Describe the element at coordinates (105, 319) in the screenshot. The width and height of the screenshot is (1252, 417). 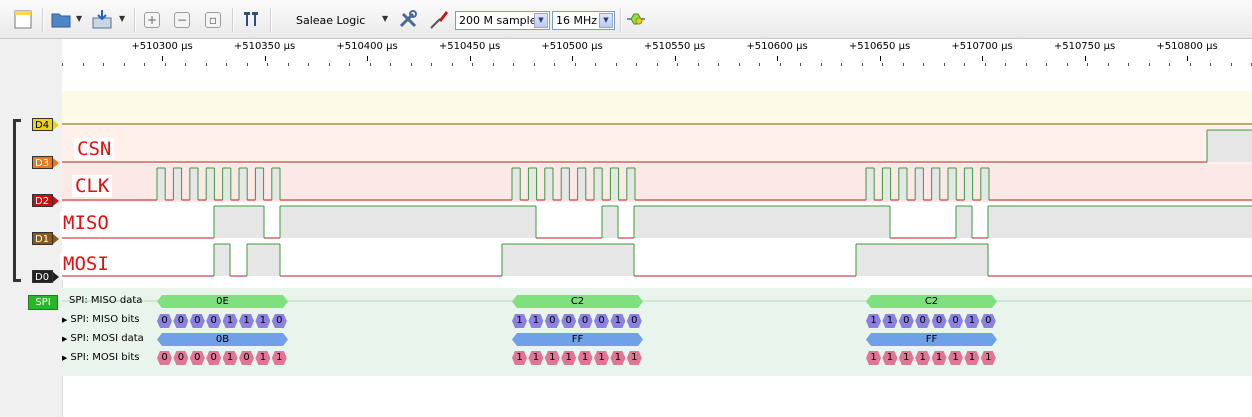
I see `analyzer-row-label: SPI: MISO bits` at that location.